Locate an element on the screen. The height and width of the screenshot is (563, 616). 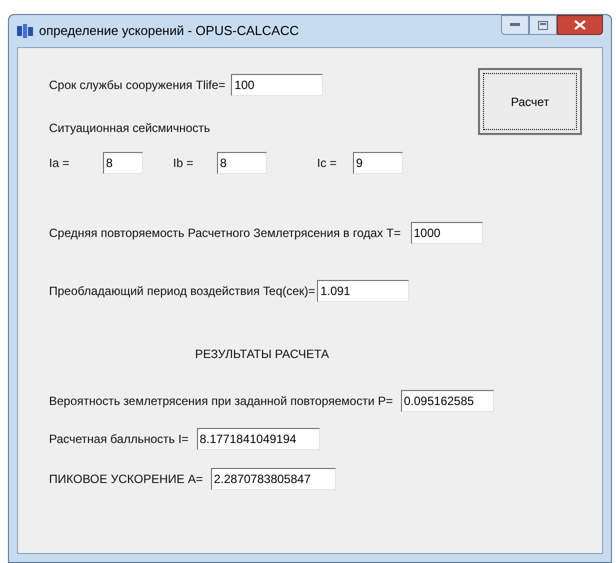
window-title: определение ускорений - OPUS-CALCACC is located at coordinates (169, 31).